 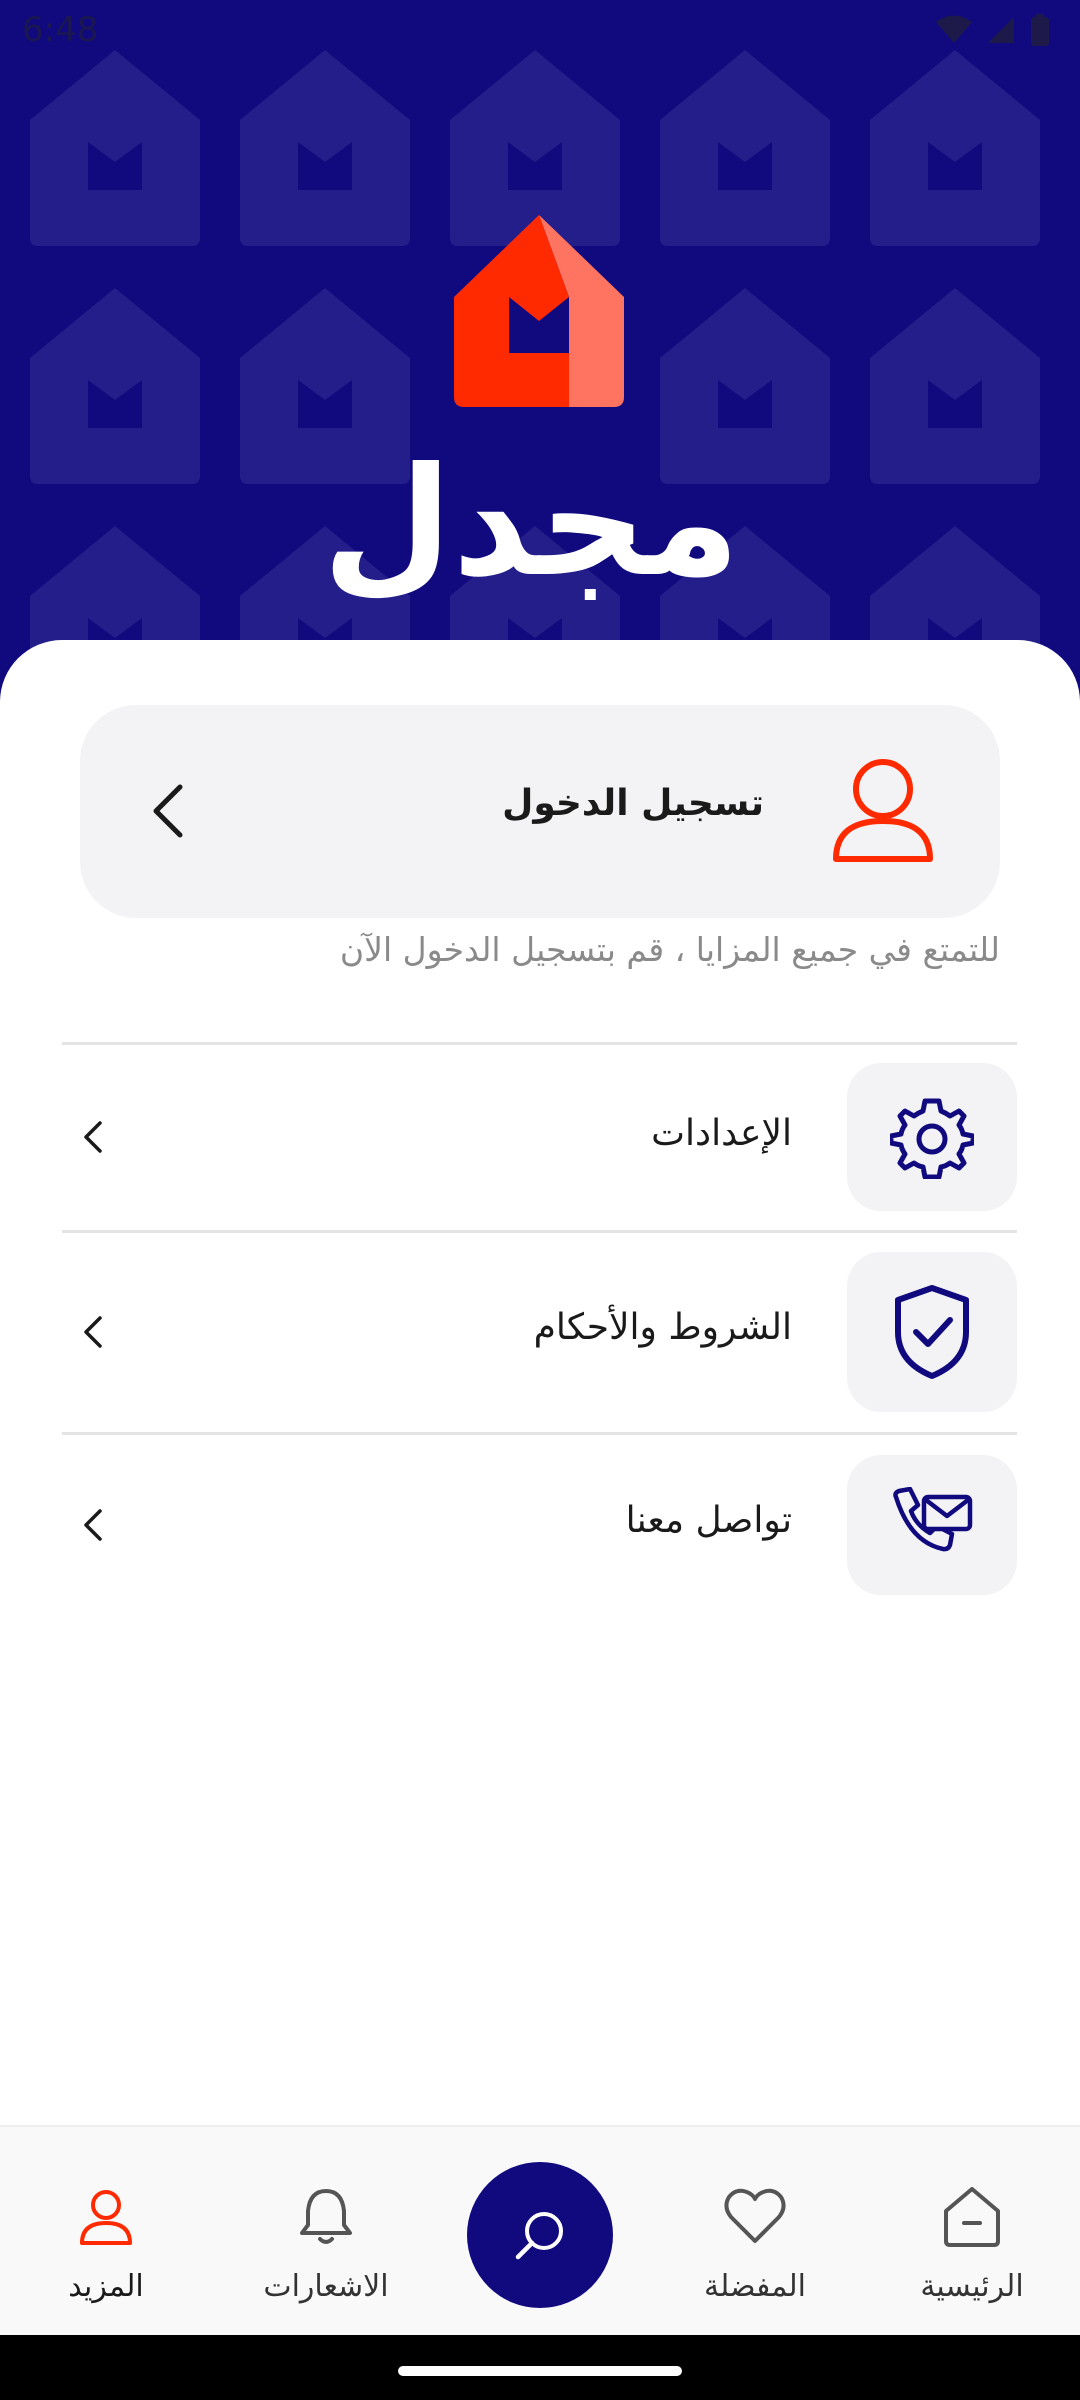 I want to click on shield-check-icon, so click(x=932, y=1332).